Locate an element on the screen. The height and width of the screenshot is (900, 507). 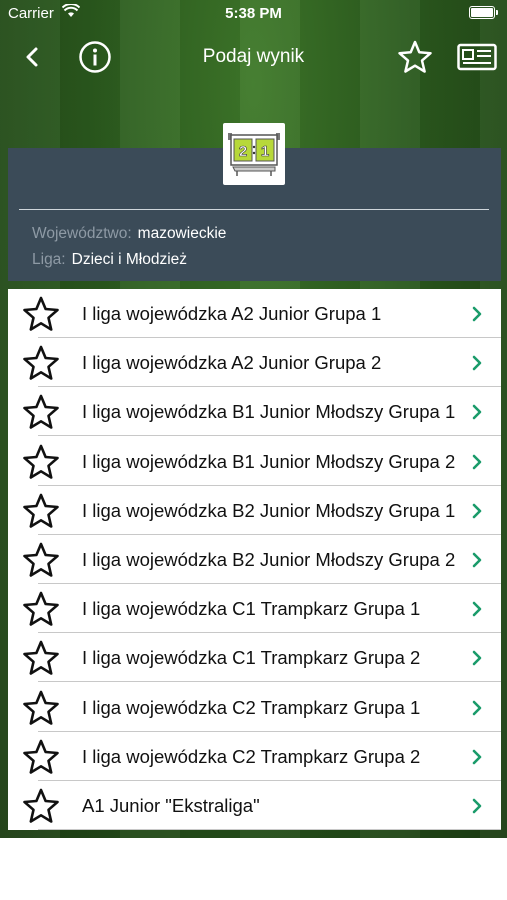
row-divider is located at coordinates (269, 829).